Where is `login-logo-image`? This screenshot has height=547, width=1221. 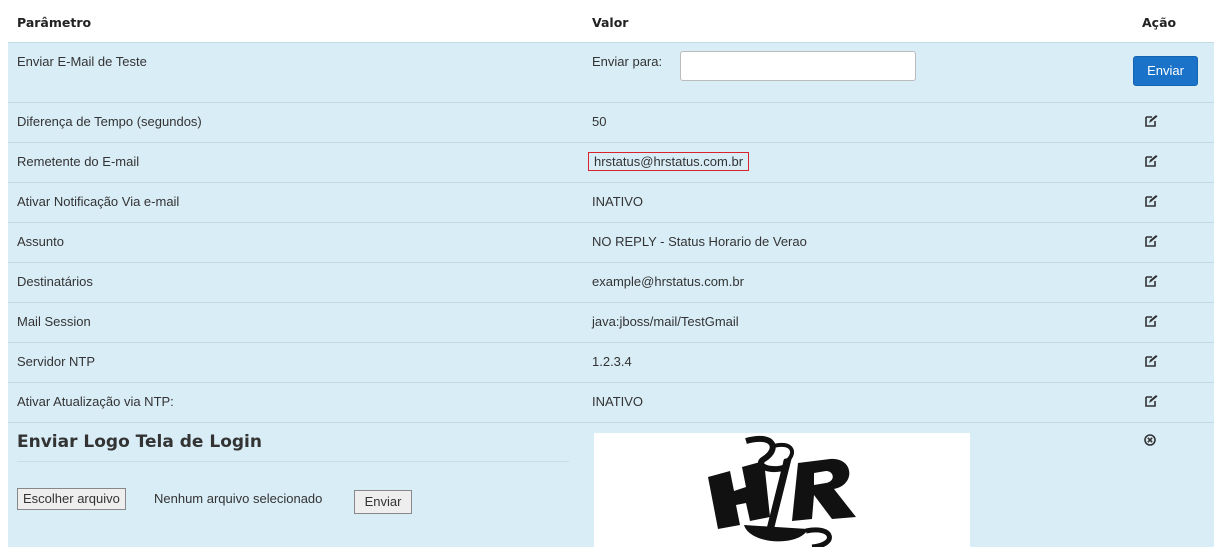
login-logo-image is located at coordinates (782, 490).